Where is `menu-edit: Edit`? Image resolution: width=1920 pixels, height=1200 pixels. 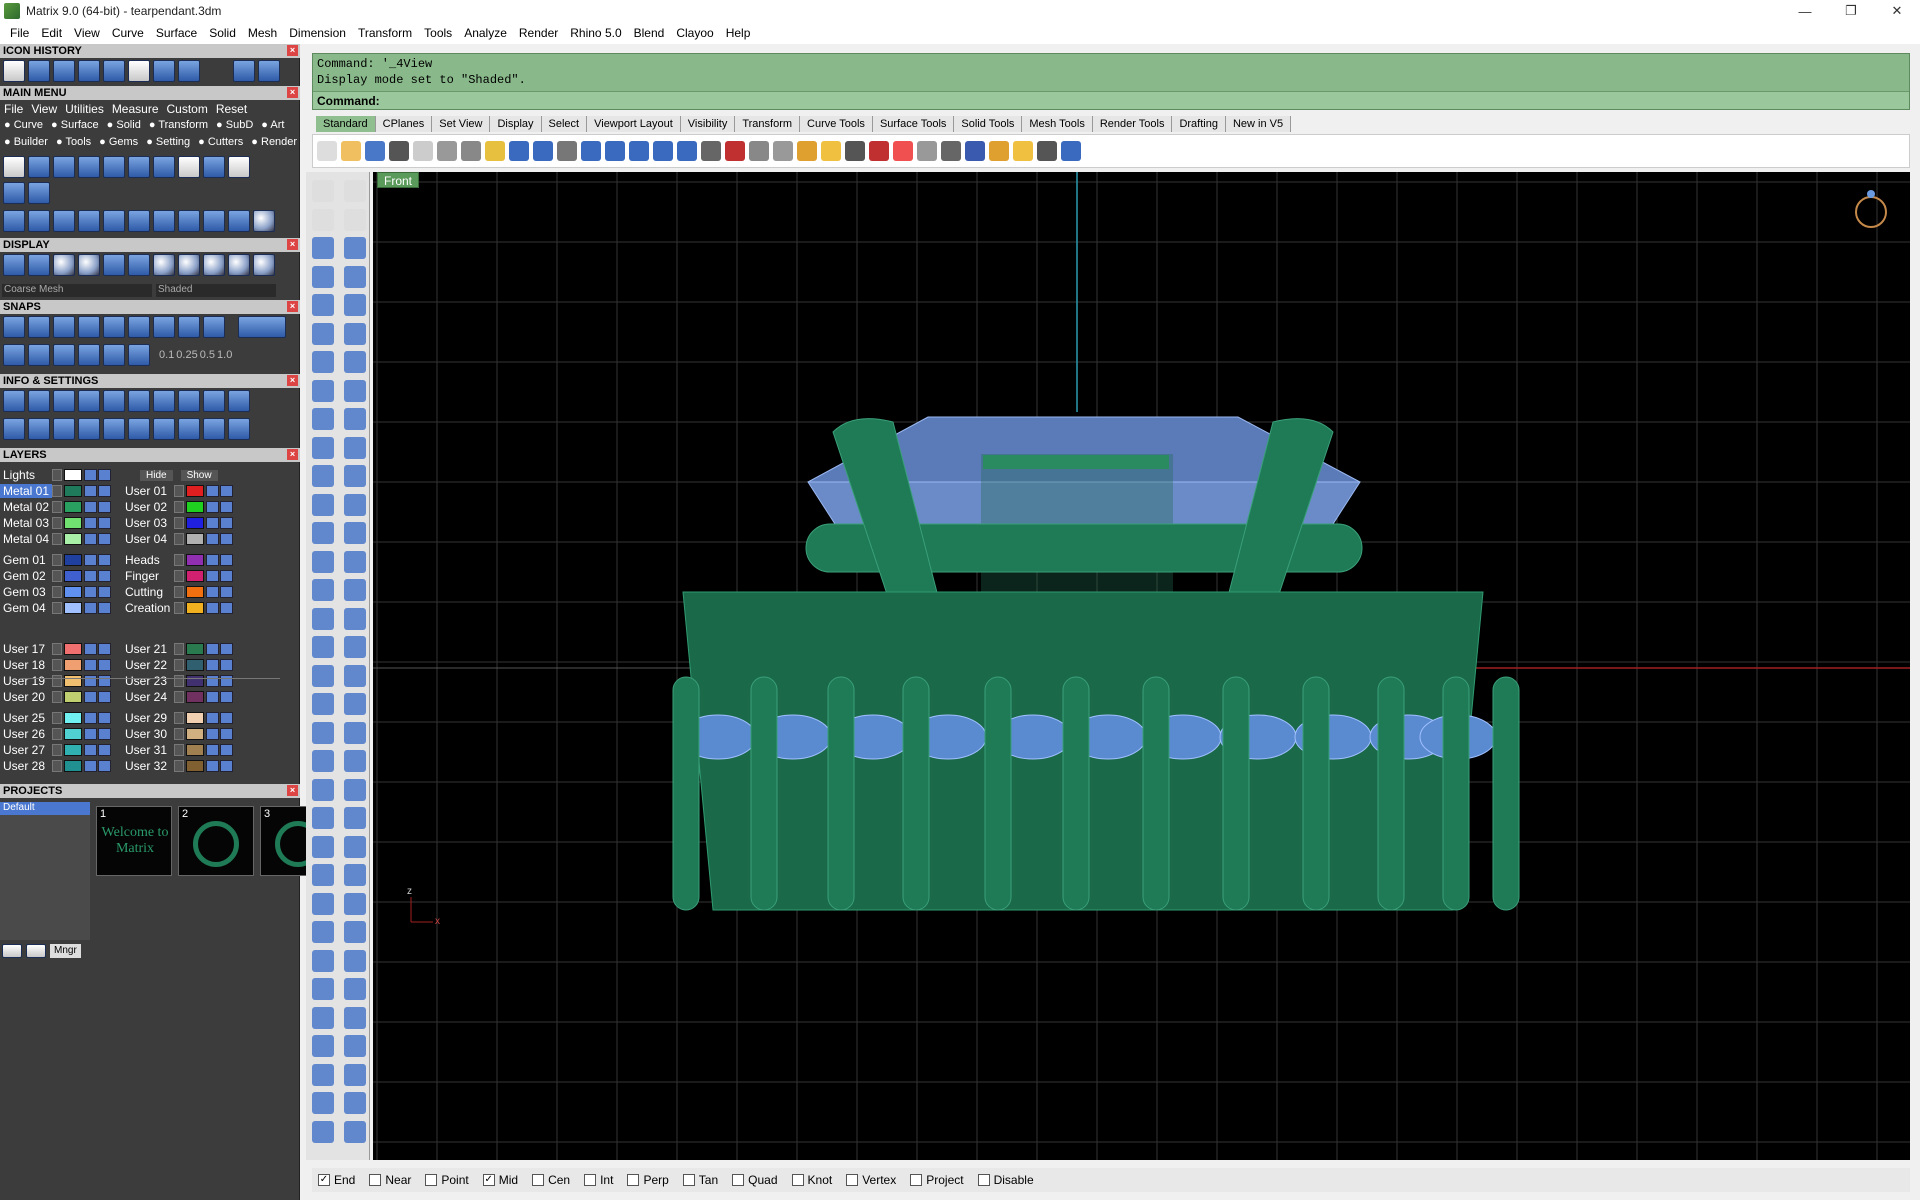
menu-edit: Edit is located at coordinates (51, 33).